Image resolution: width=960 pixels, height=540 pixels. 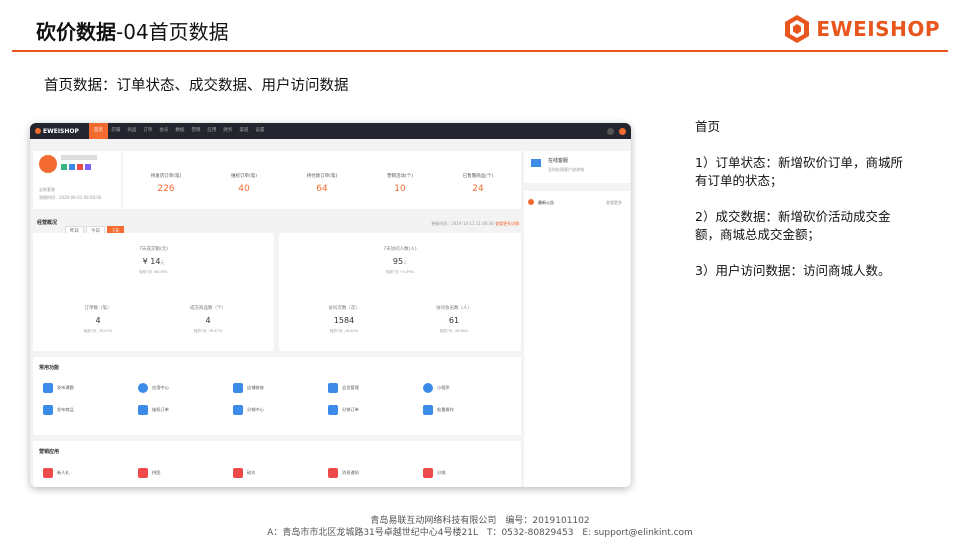 I want to click on nav-item: 营销, so click(x=196, y=131).